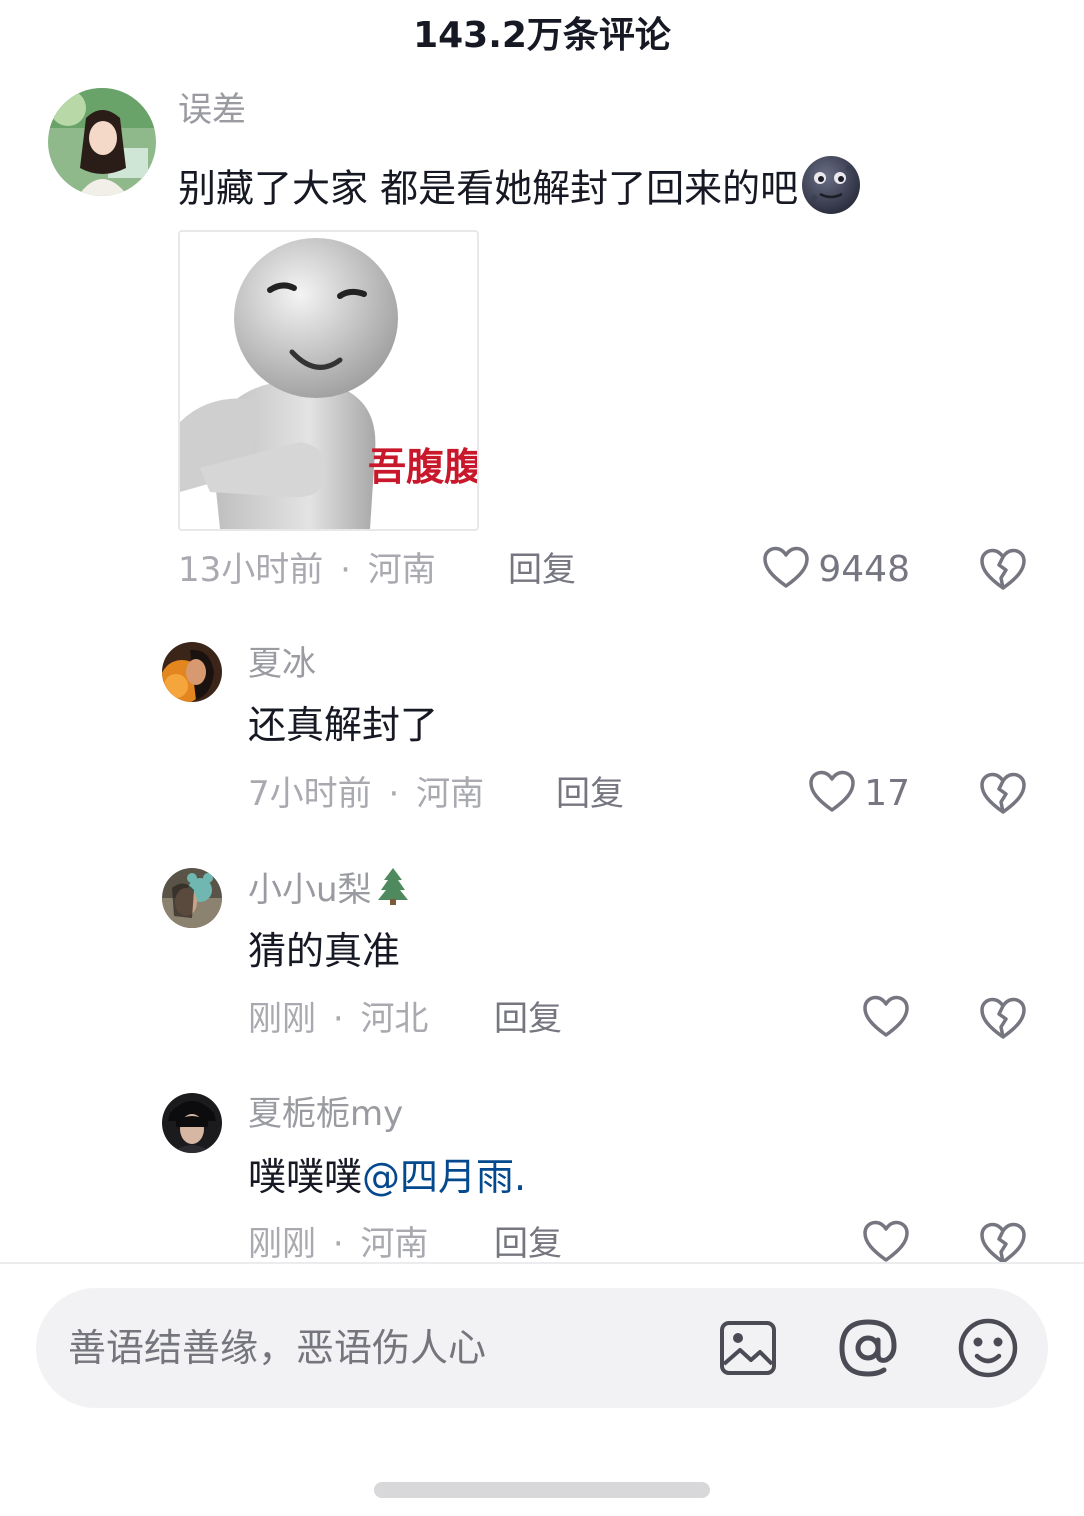  I want to click on comment-meta: 13小时前 · 河南, so click(307, 570).